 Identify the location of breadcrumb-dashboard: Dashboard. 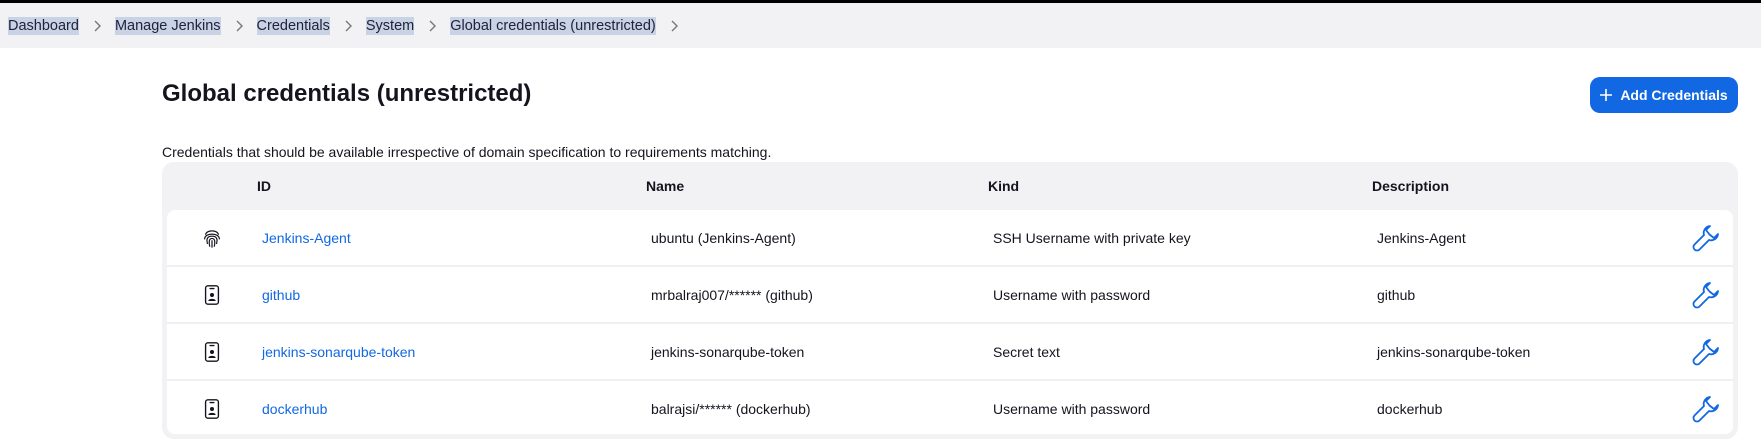
(43, 25).